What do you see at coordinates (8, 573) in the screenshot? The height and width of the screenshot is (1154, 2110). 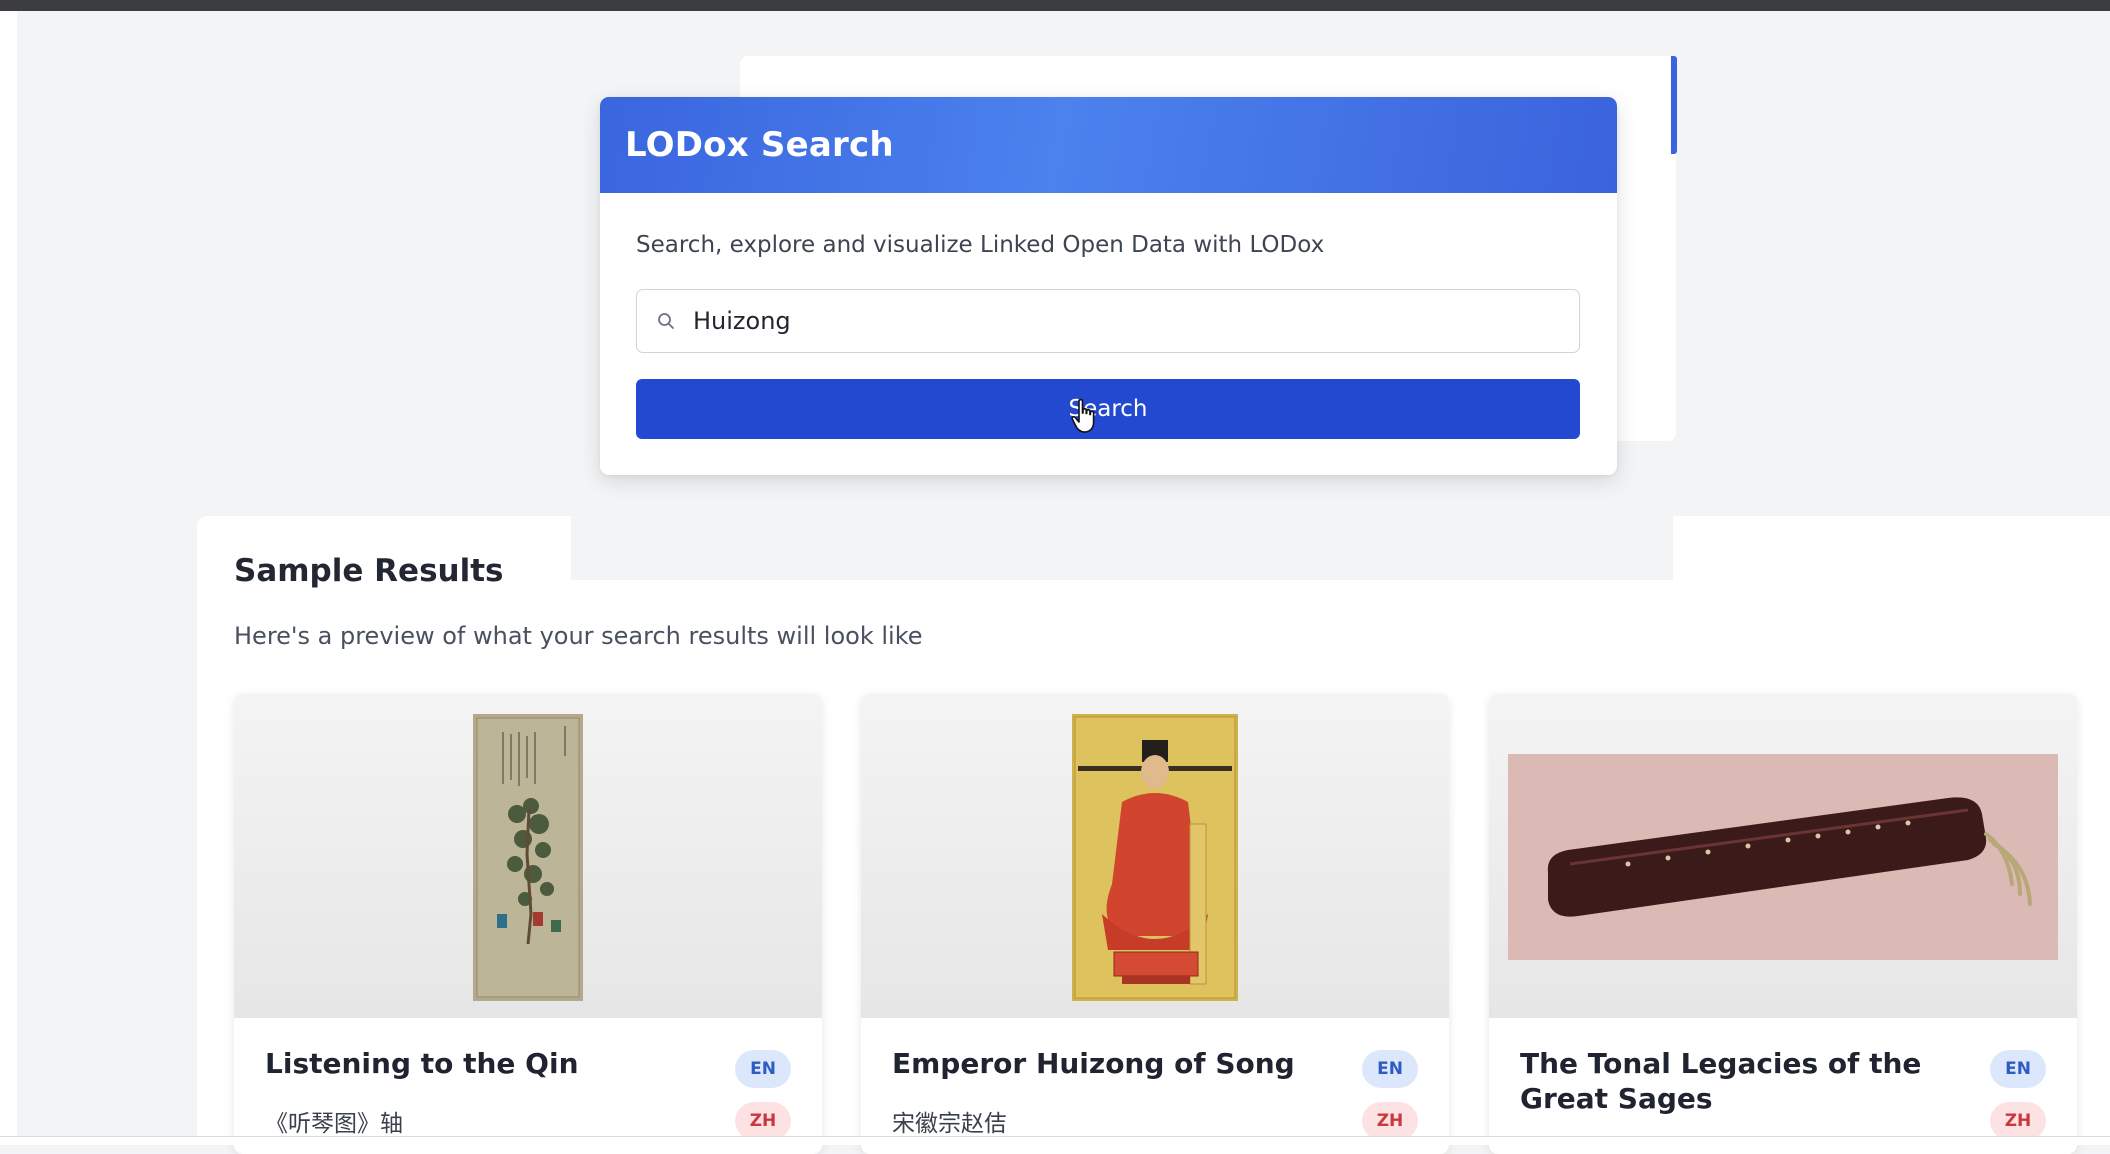 I see `left-margin` at bounding box center [8, 573].